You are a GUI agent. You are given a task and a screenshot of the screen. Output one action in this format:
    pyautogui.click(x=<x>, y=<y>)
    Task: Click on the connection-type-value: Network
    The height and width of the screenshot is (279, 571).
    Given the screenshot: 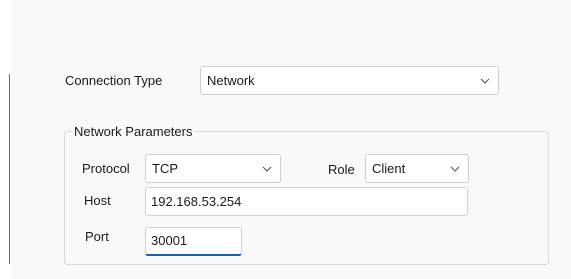 What is the action you would take?
    pyautogui.click(x=231, y=80)
    